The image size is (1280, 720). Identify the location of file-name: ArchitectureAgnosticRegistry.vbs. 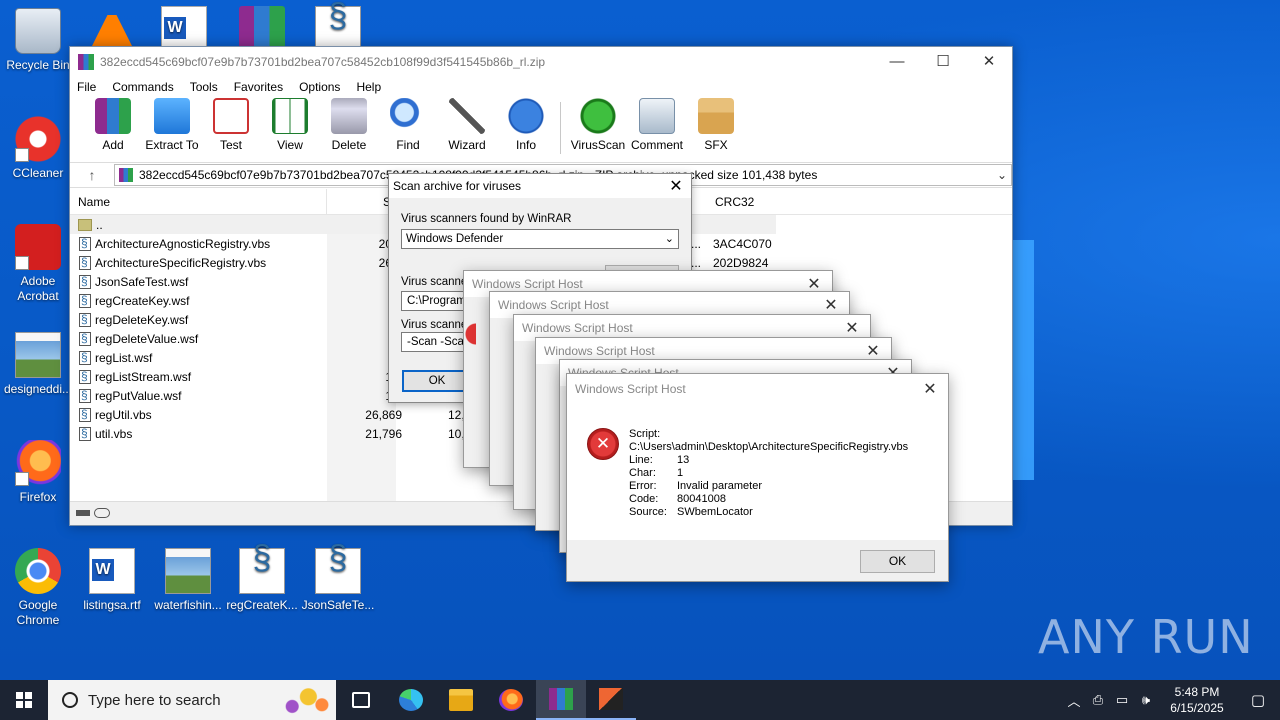
(183, 243).